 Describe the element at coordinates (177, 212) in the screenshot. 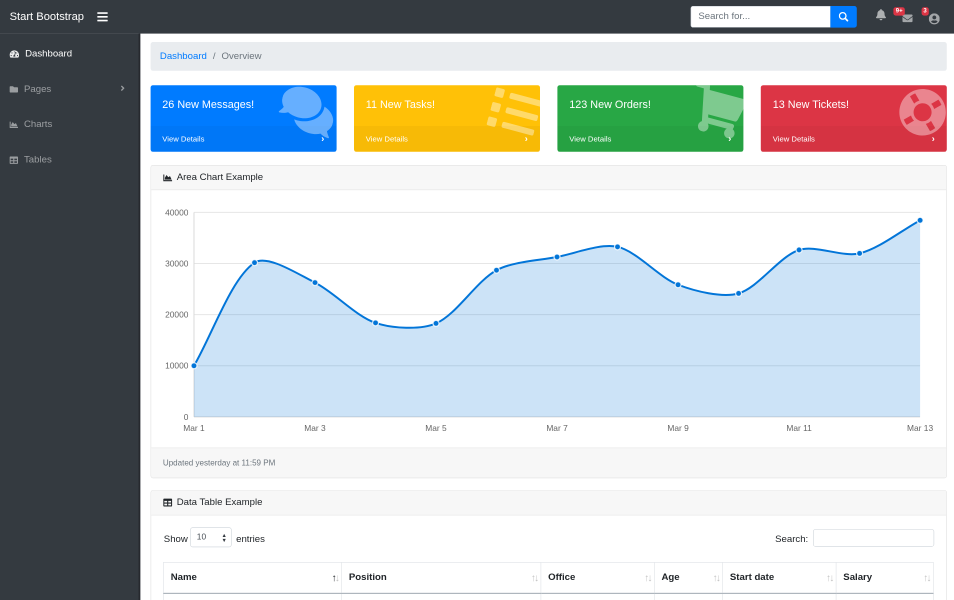

I see `svg-text: 40000` at that location.